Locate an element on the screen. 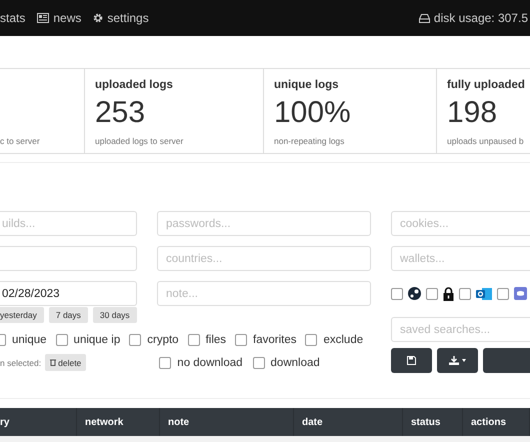  stat-title: uploaded logs is located at coordinates (134, 86).